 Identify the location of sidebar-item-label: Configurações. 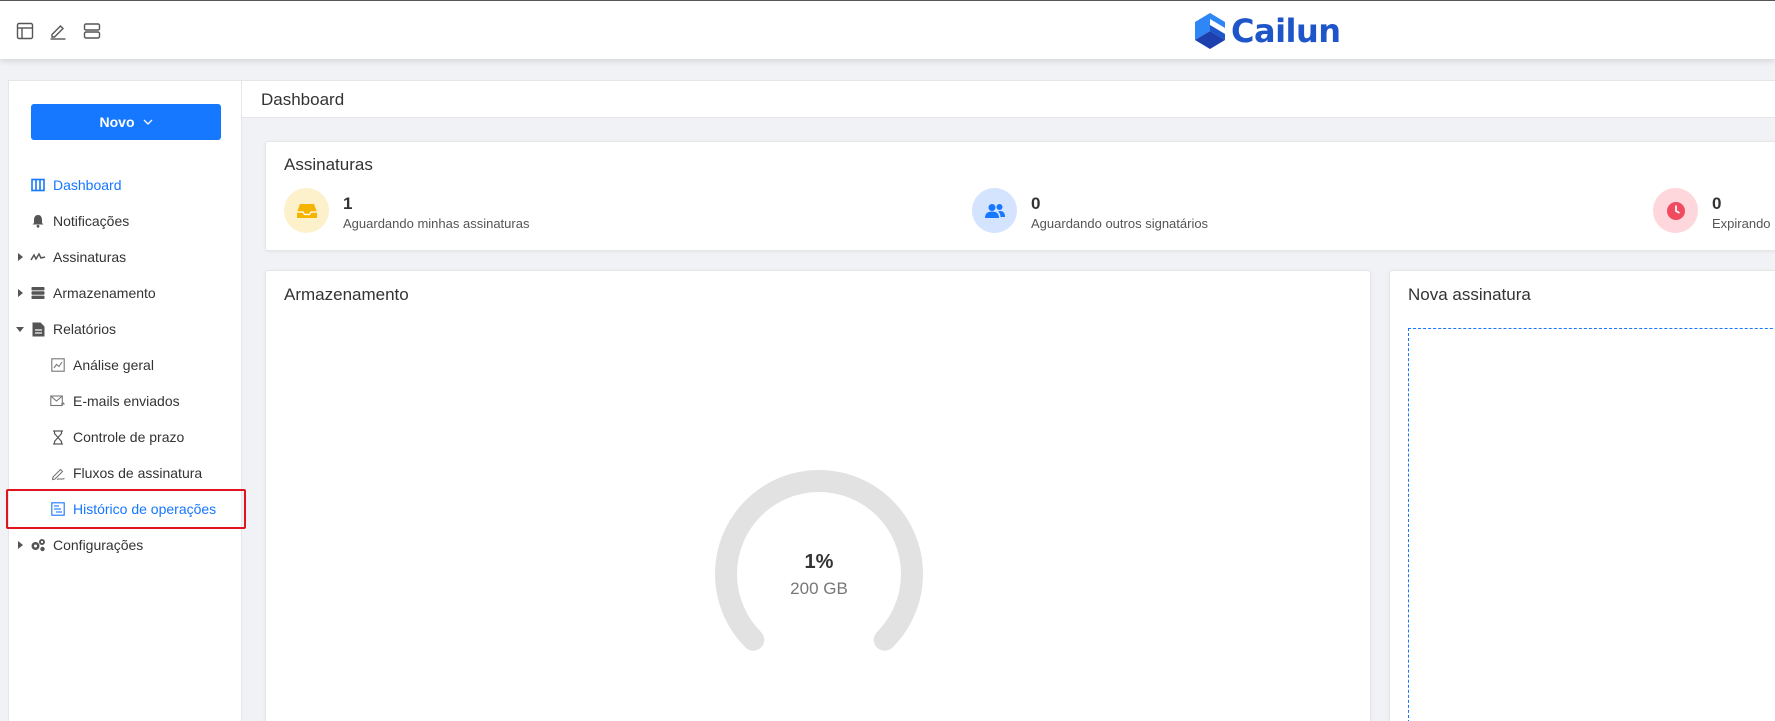
(98, 545).